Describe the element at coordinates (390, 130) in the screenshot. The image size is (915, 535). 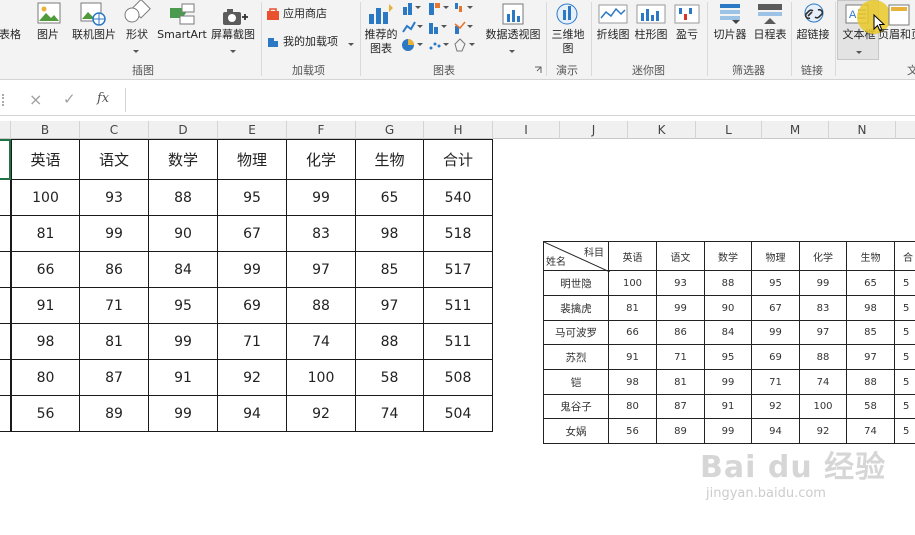
I see `column-header: G` at that location.